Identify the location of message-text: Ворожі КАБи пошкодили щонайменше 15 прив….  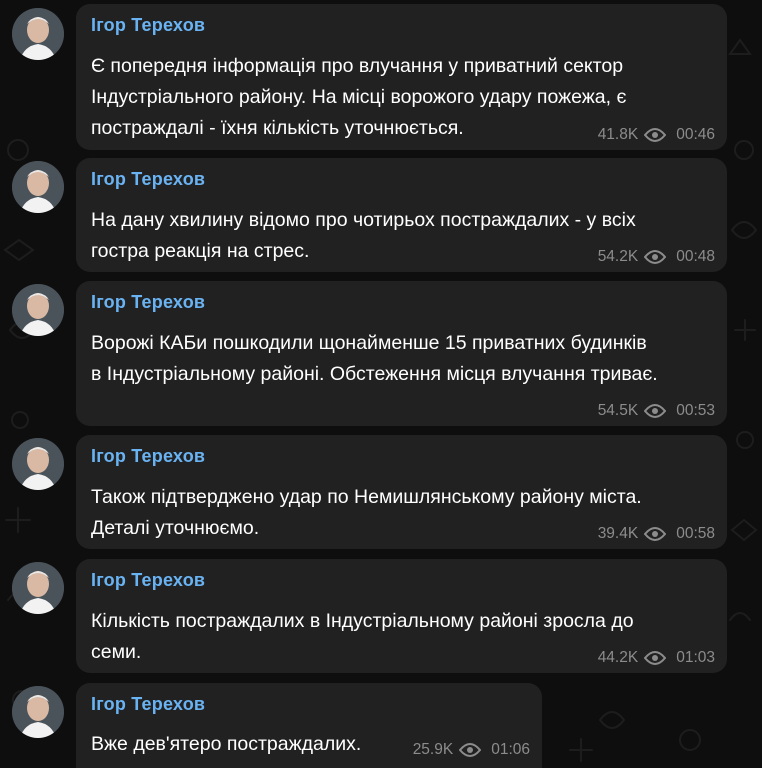
(374, 358).